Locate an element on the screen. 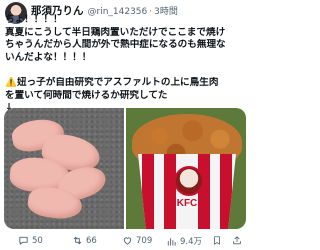  tweet-line: を置いて何時間で焼けるか研究してた is located at coordinates (86, 95).